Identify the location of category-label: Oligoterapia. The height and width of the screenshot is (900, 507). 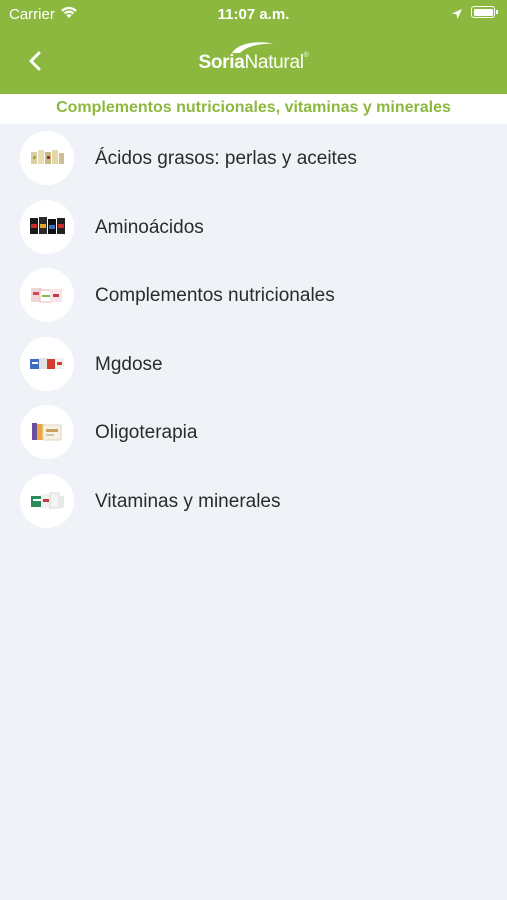
(146, 432).